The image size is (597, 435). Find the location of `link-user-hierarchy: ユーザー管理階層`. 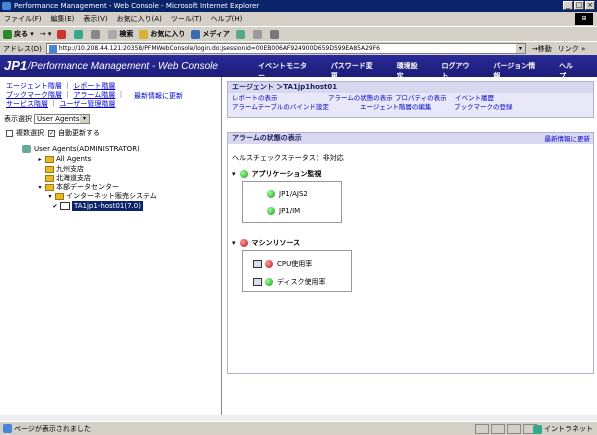

link-user-hierarchy: ユーザー管理階層 is located at coordinates (87, 104).